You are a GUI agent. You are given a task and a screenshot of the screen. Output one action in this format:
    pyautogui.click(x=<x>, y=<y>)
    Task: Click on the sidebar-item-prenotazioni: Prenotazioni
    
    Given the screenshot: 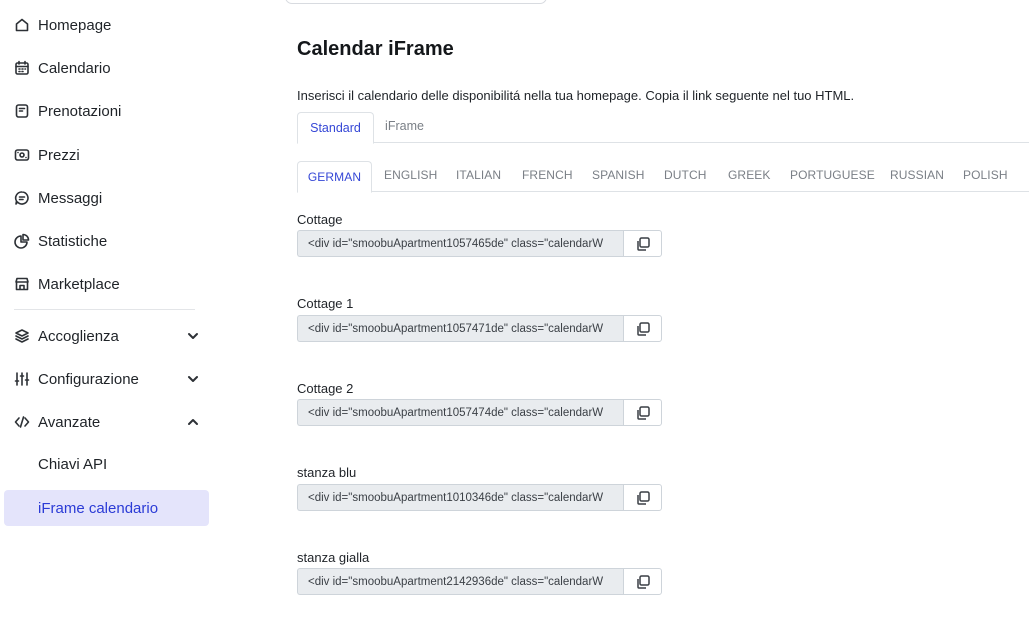 What is the action you would take?
    pyautogui.click(x=67, y=111)
    